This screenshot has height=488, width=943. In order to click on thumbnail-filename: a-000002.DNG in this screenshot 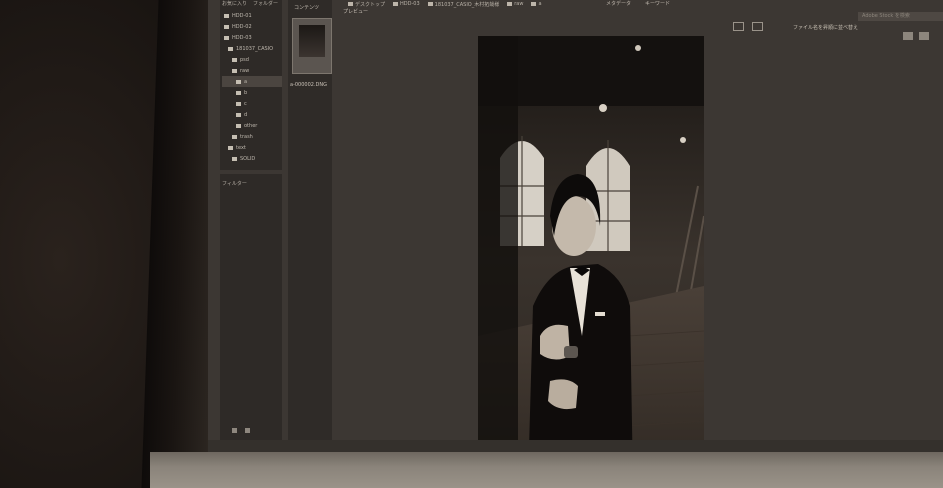, I will do `click(309, 85)`.